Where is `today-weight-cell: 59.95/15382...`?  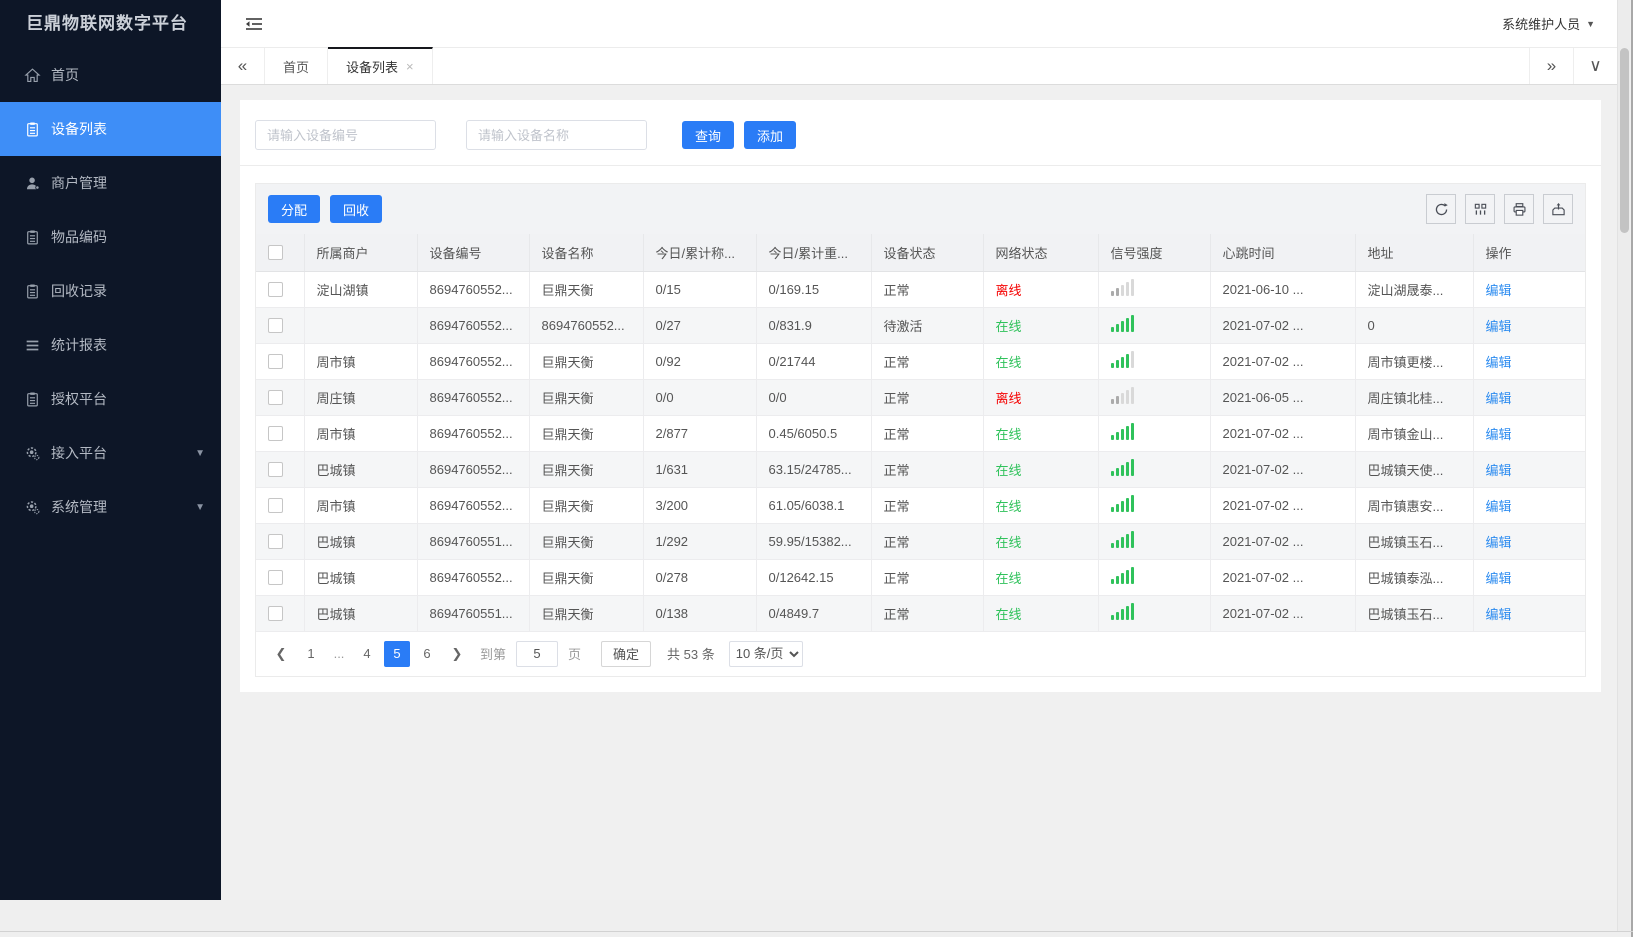 today-weight-cell: 59.95/15382... is located at coordinates (814, 541).